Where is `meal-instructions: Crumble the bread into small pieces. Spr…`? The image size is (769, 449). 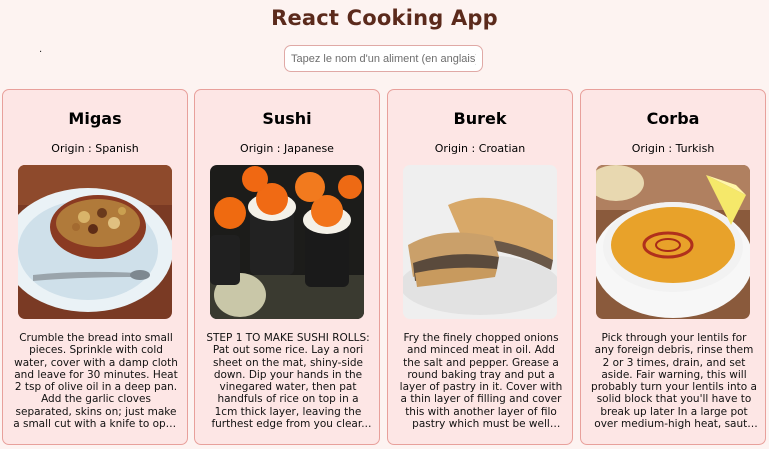 meal-instructions: Crumble the bread into small pieces. Spr… is located at coordinates (96, 381).